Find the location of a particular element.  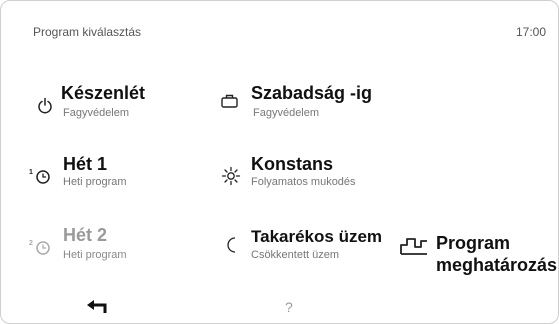

clock: 17:00 is located at coordinates (531, 32).